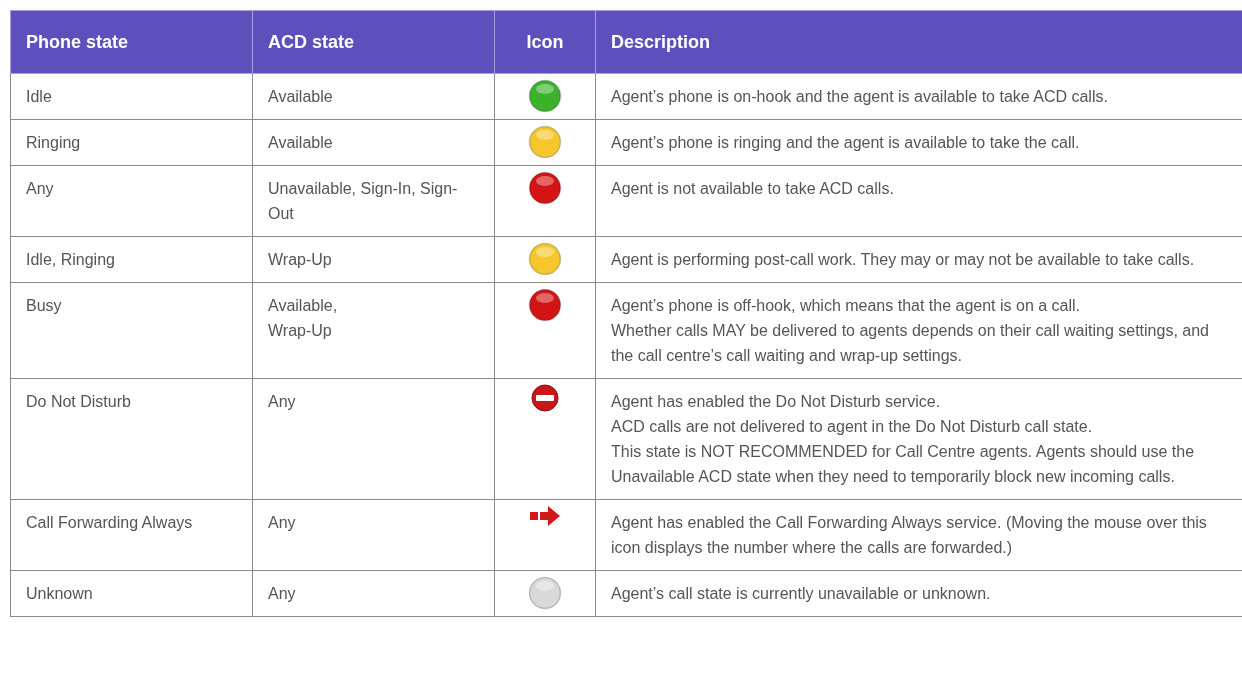 Image resolution: width=1242 pixels, height=688 pixels. Describe the element at coordinates (131, 259) in the screenshot. I see `table-cell: Idle, Ringing` at that location.